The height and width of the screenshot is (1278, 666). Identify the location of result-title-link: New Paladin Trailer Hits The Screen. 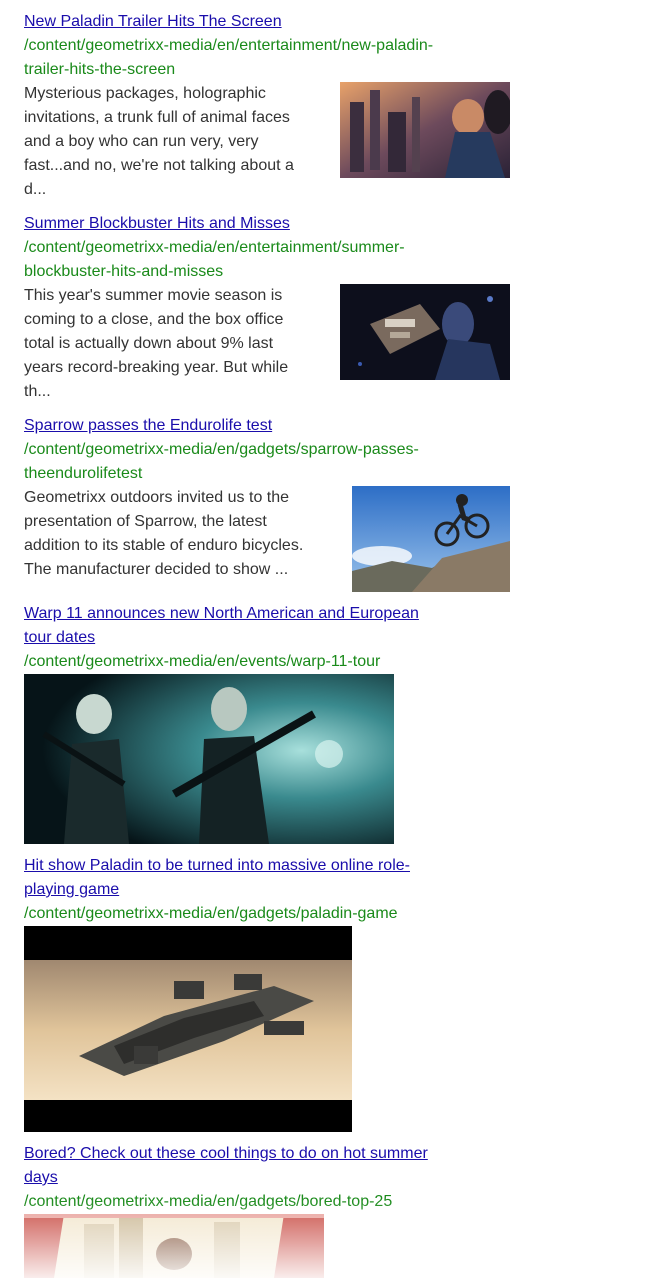
(267, 22).